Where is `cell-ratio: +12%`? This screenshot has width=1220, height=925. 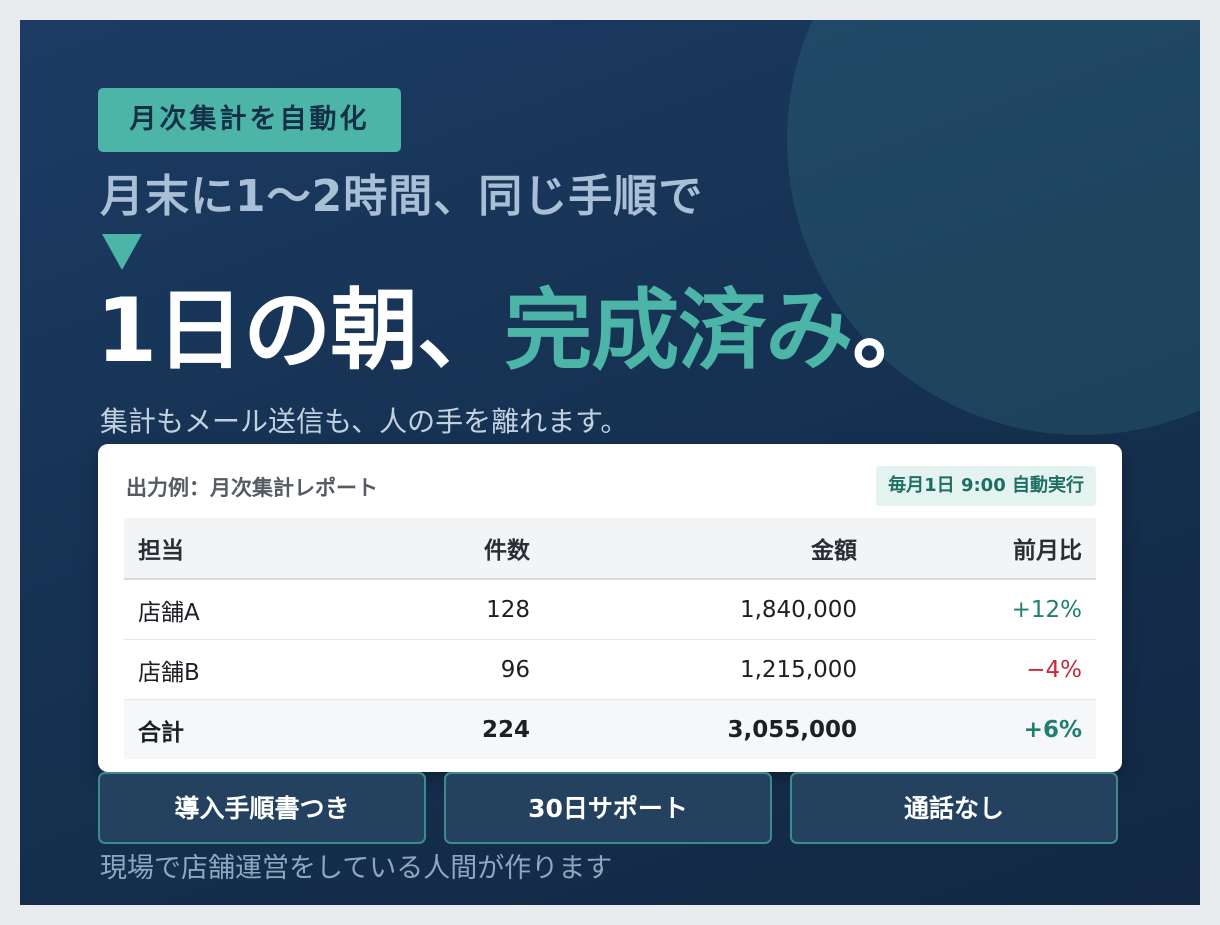 cell-ratio: +12% is located at coordinates (977, 609).